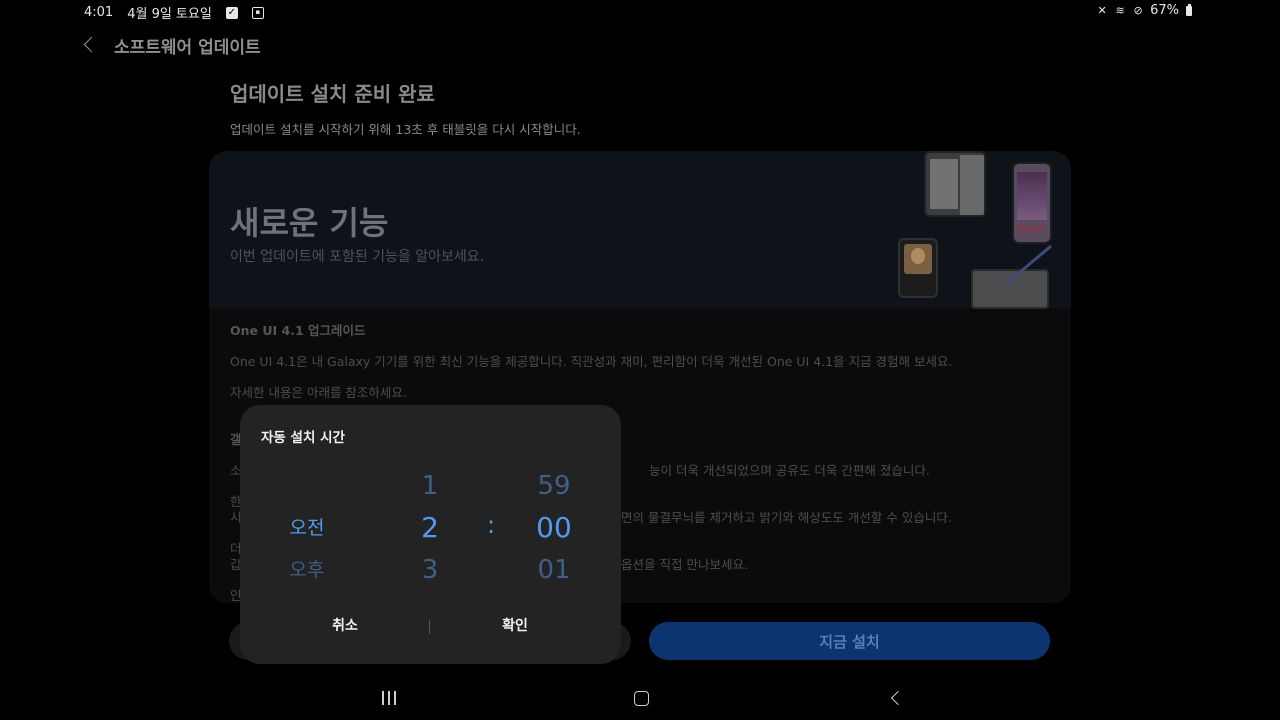  What do you see at coordinates (99, 12) in the screenshot?
I see `status-time: 4:01` at bounding box center [99, 12].